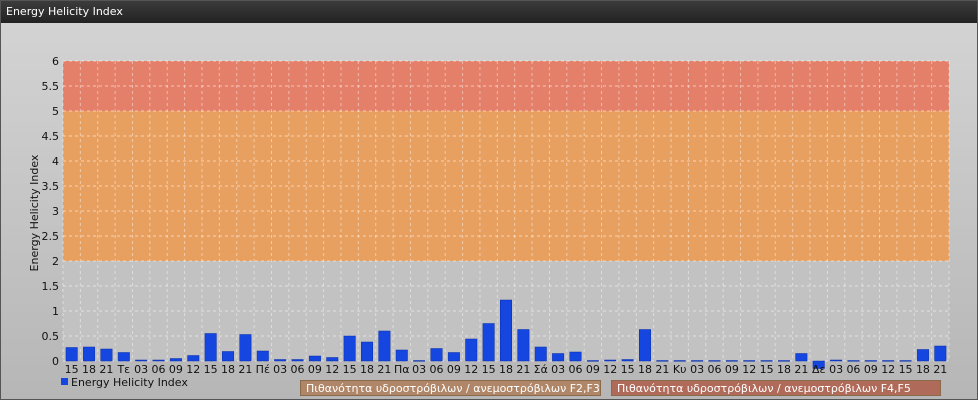  What do you see at coordinates (159, 369) in the screenshot?
I see `x-tick-5: 06` at bounding box center [159, 369].